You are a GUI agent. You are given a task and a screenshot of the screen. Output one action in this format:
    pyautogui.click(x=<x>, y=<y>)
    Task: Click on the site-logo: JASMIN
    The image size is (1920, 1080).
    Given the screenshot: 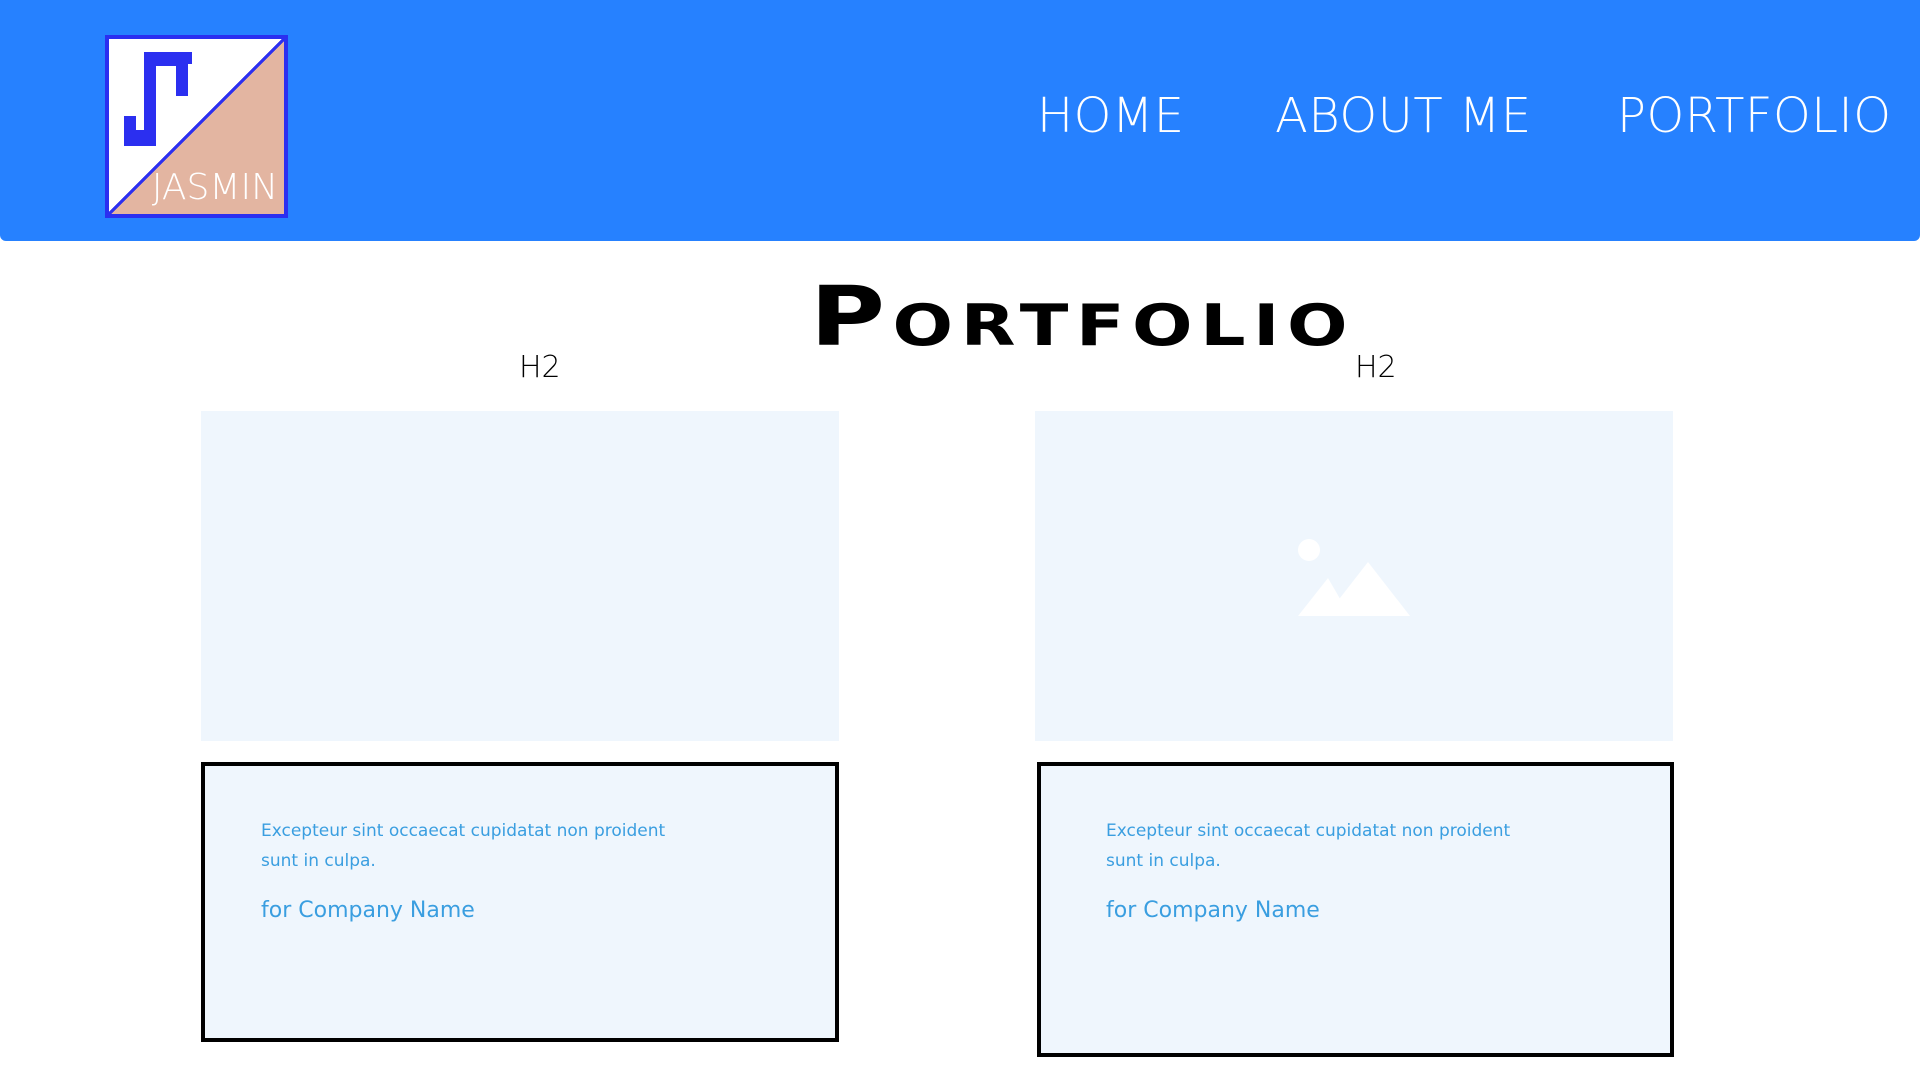 What is the action you would take?
    pyautogui.click(x=196, y=126)
    